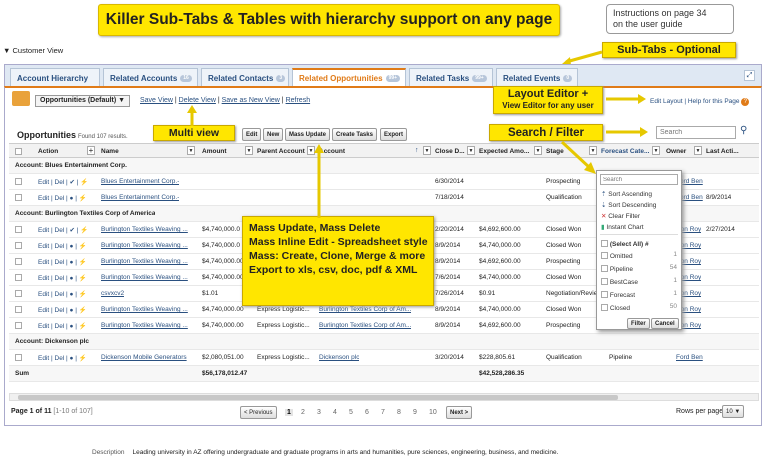 This screenshot has height=460, width=768. Describe the element at coordinates (459, 412) in the screenshot. I see `next-page-button: Next >` at that location.